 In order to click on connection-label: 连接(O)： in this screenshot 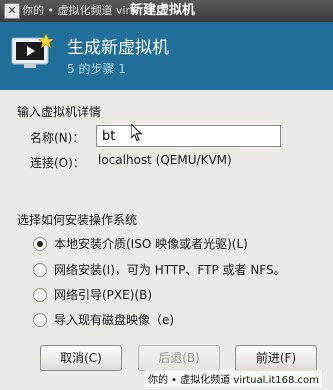, I will do `click(57, 163)`.